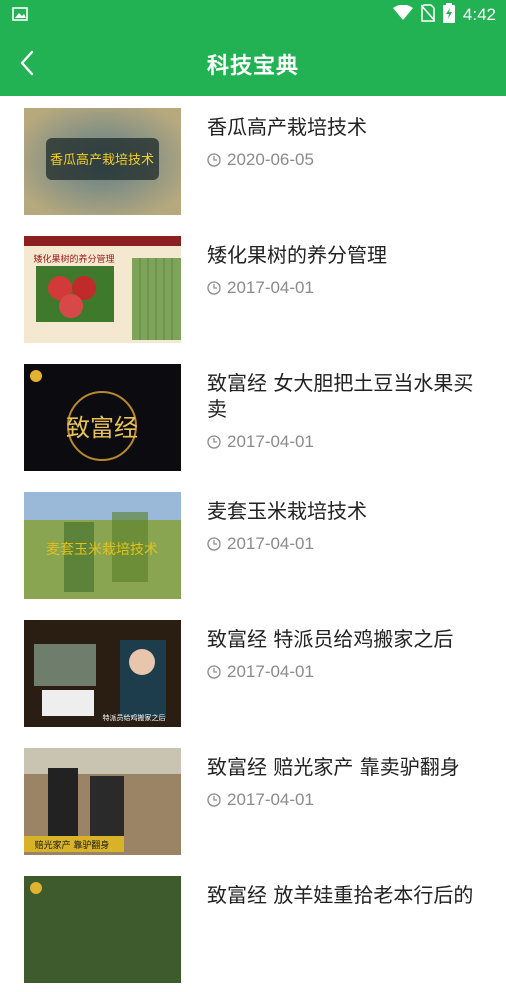 Image resolution: width=506 pixels, height=992 pixels. Describe the element at coordinates (102, 550) in the screenshot. I see `thumbnail-caption: 麦套玉米栽培技术` at that location.